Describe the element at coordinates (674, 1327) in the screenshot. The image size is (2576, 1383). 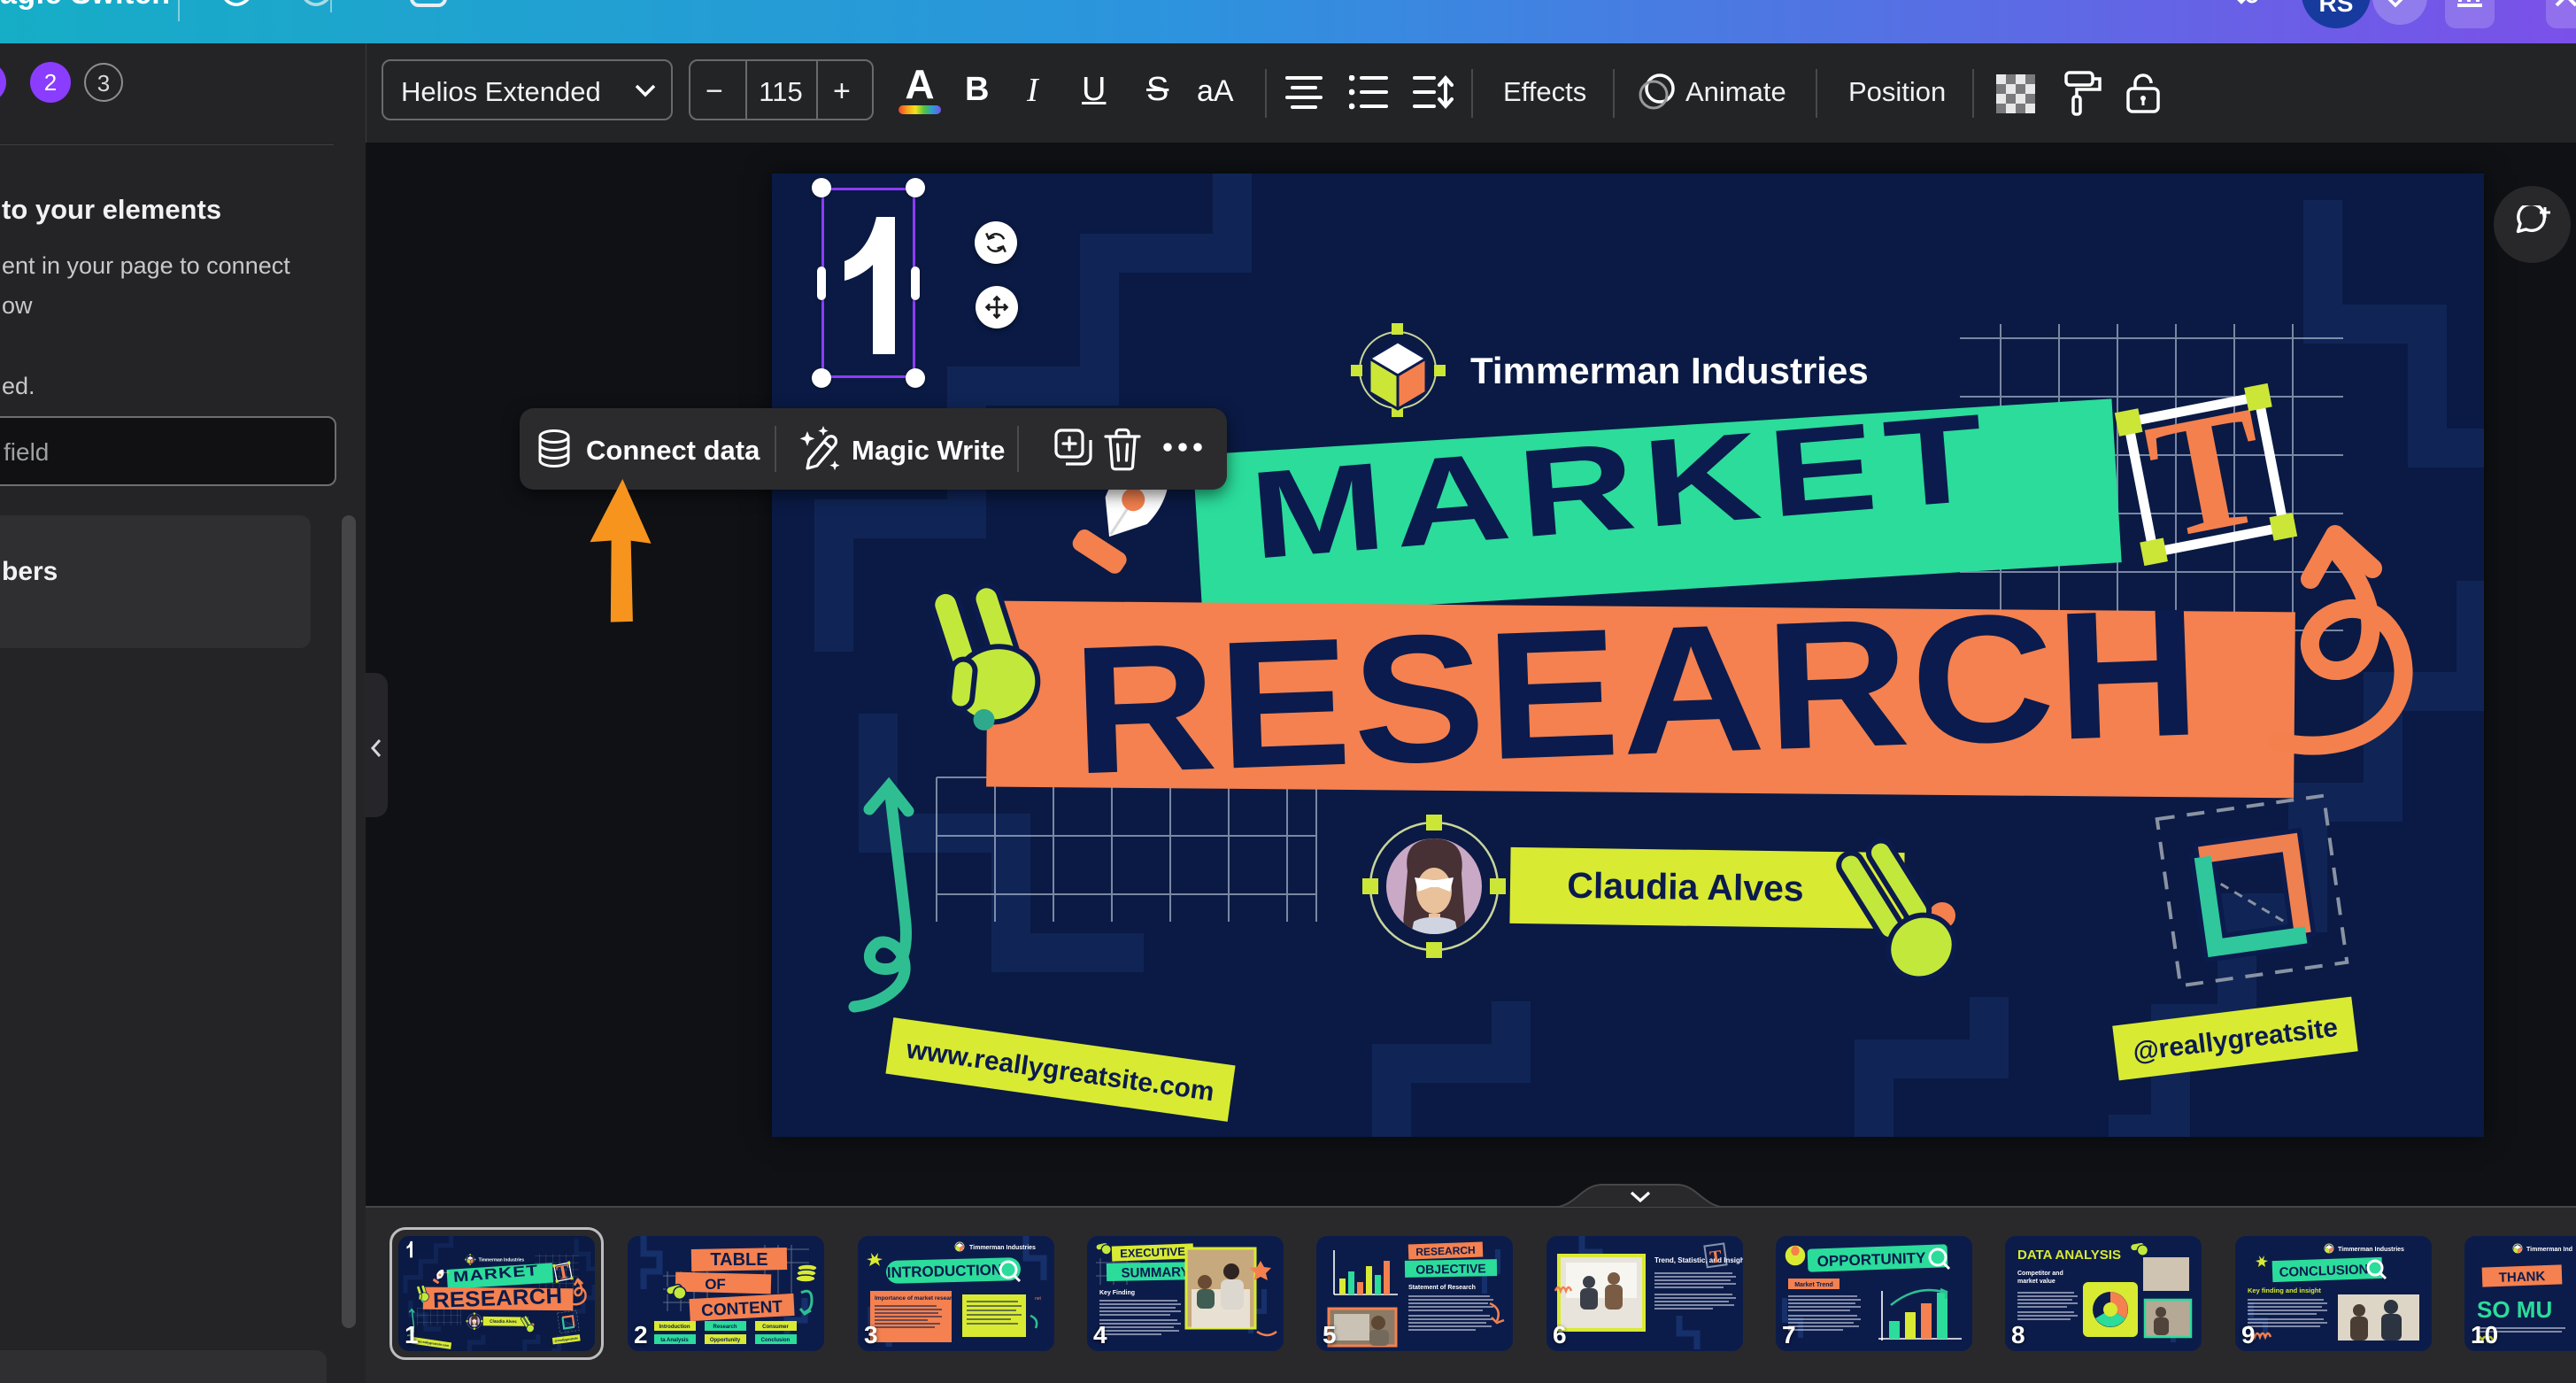
I see `svg-text: Introduction` at that location.